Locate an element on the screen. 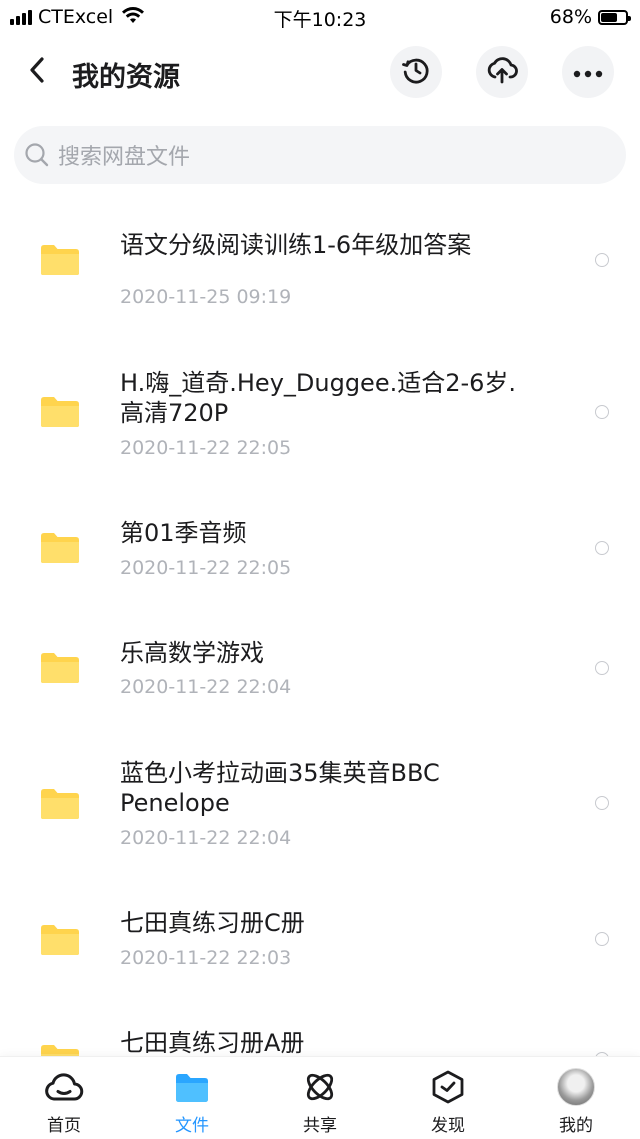 The image size is (640, 1139). tab-discover: 发现 is located at coordinates (448, 1098).